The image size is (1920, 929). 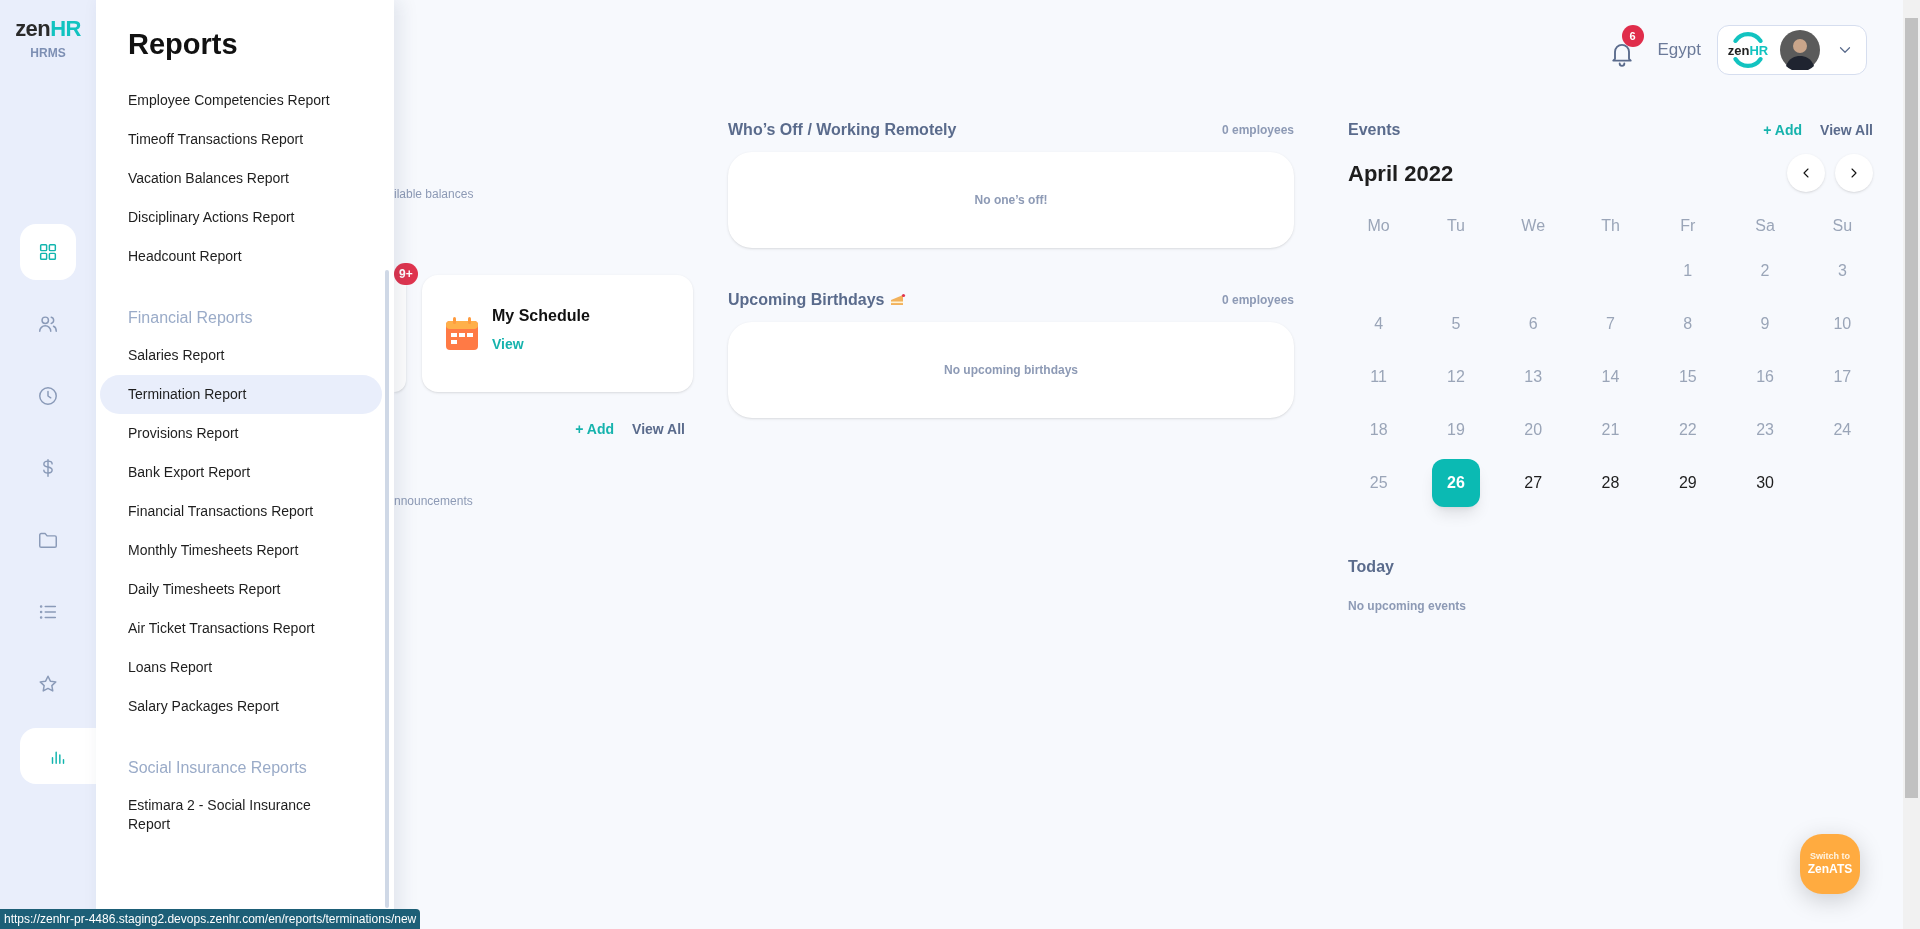 What do you see at coordinates (1842, 429) in the screenshot?
I see `calendar-day: 24` at bounding box center [1842, 429].